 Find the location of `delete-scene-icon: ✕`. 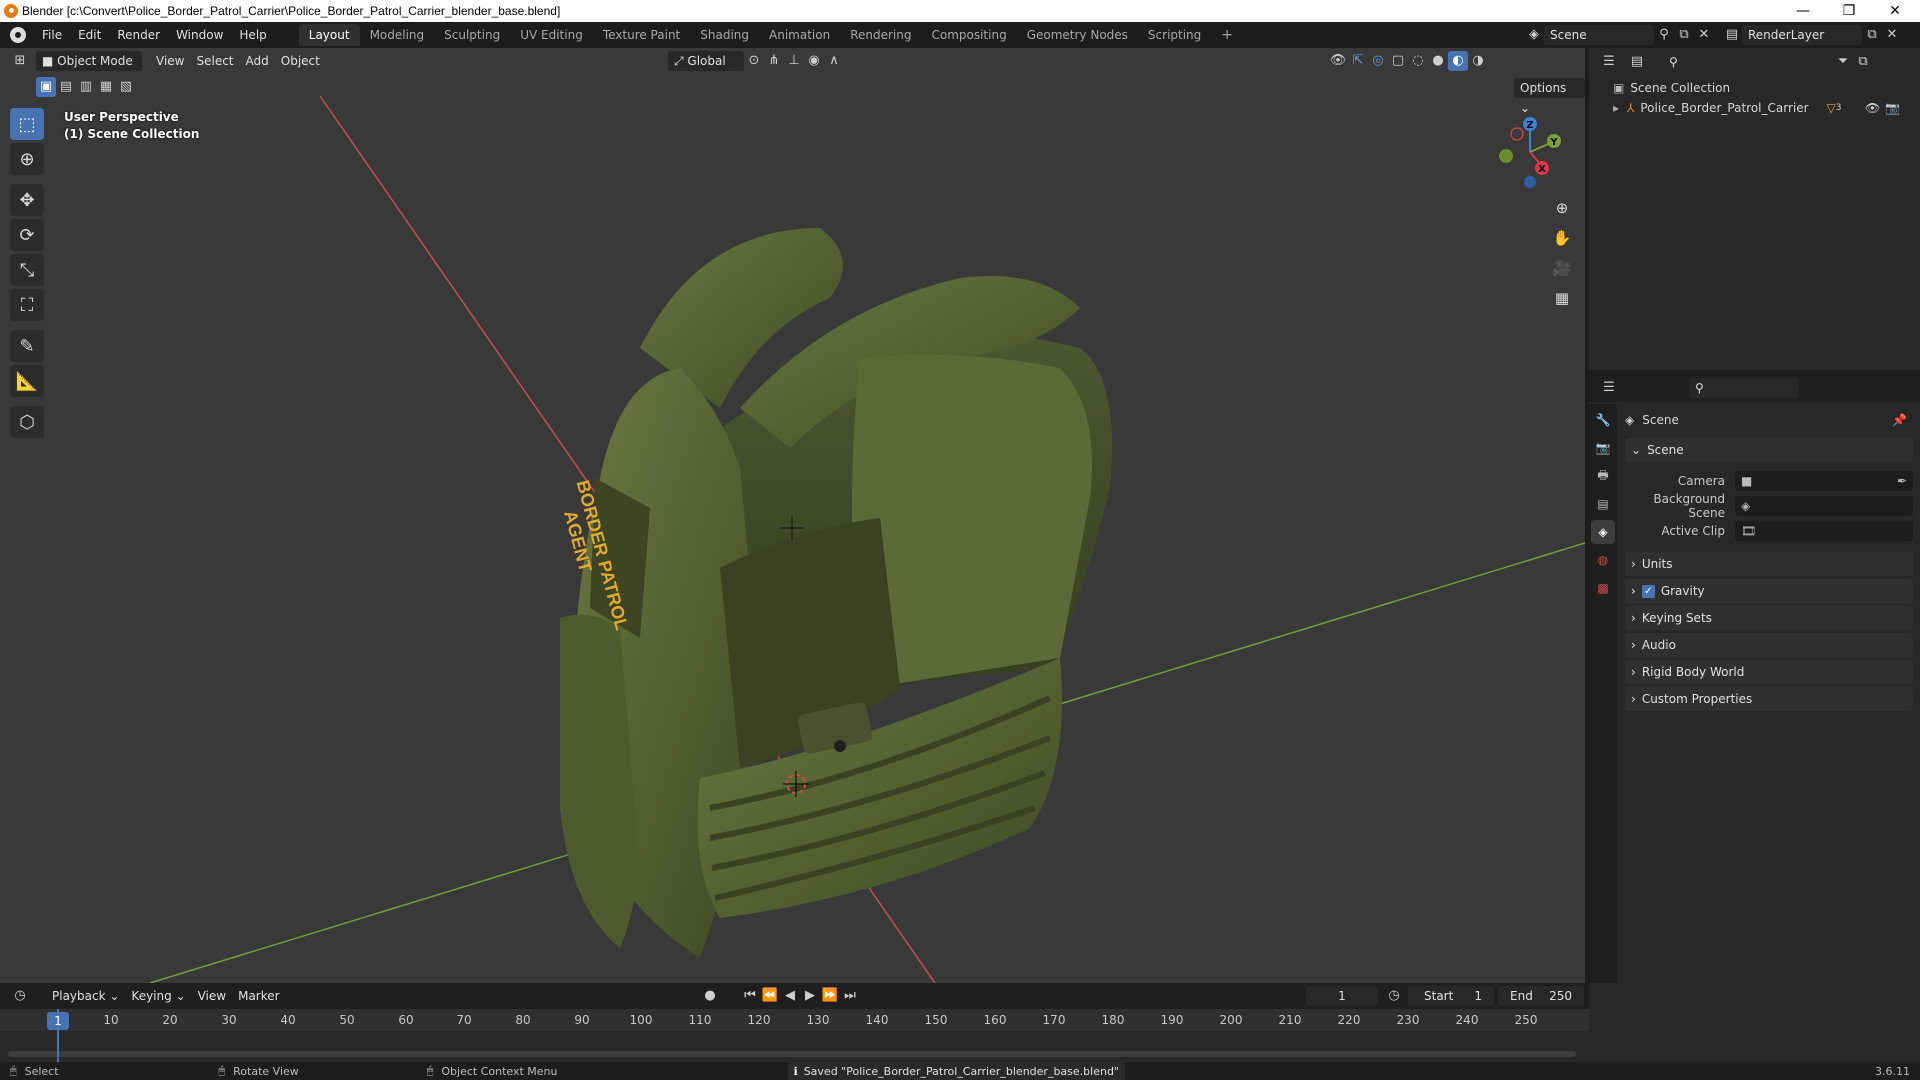

delete-scene-icon: ✕ is located at coordinates (1704, 35).